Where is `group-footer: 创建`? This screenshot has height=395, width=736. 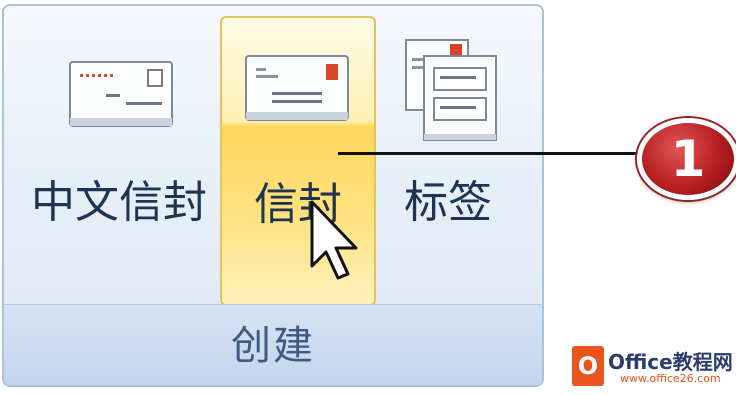 group-footer: 创建 is located at coordinates (273, 344).